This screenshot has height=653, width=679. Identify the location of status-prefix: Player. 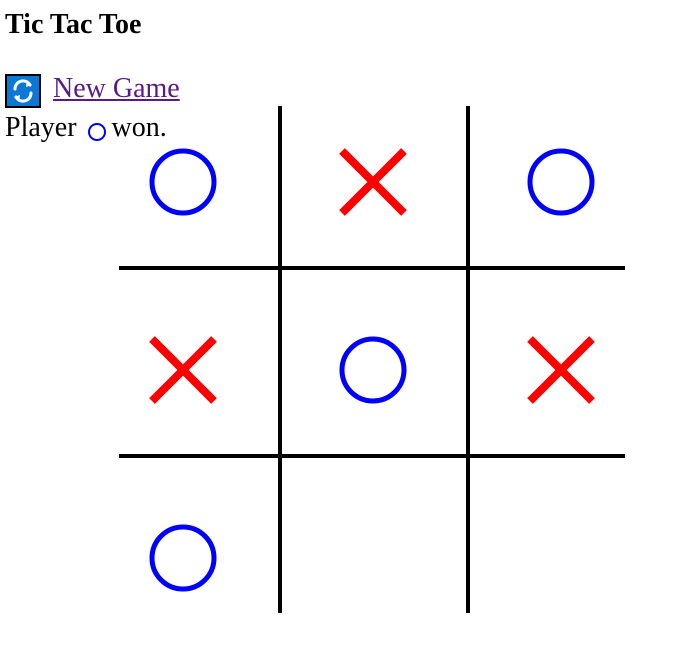
(41, 127).